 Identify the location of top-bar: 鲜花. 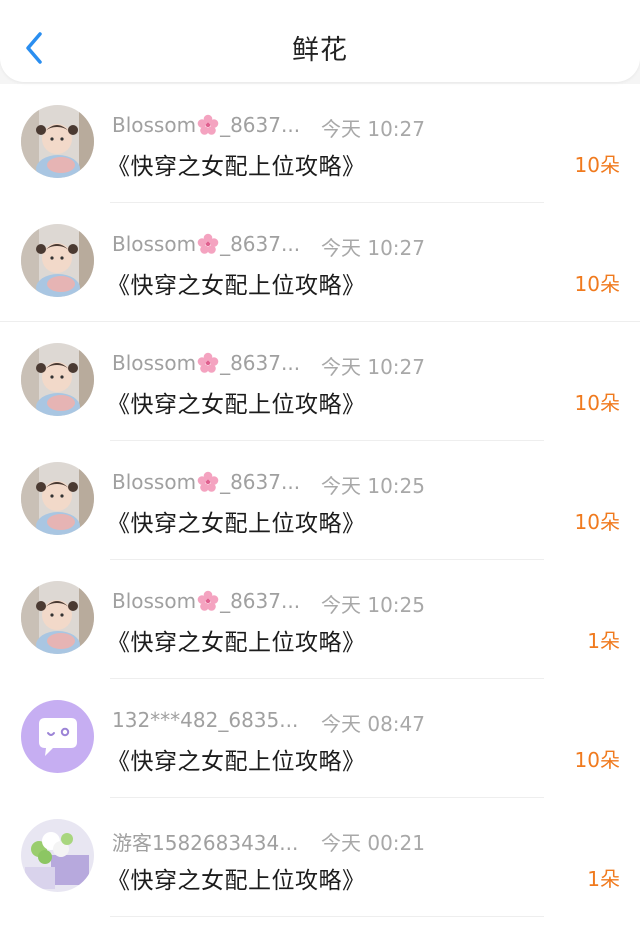
(320, 41).